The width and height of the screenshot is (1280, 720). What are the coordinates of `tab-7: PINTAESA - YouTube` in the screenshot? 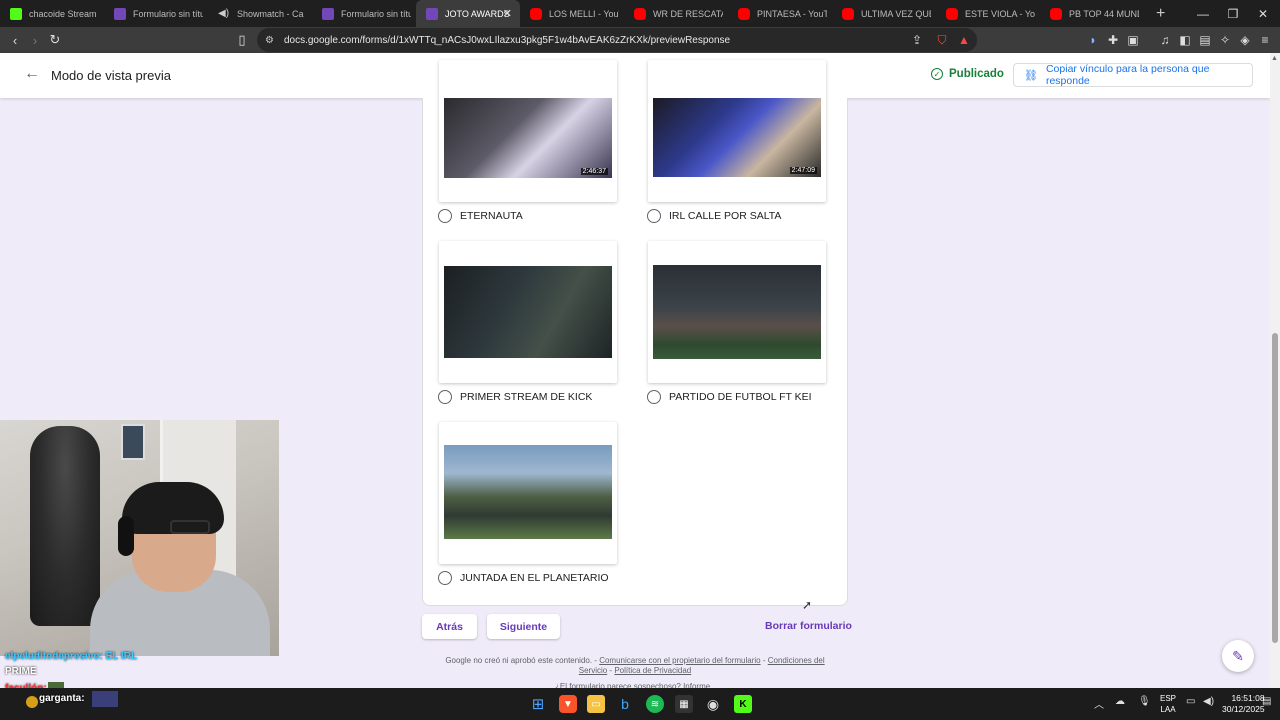 It's located at (780, 13).